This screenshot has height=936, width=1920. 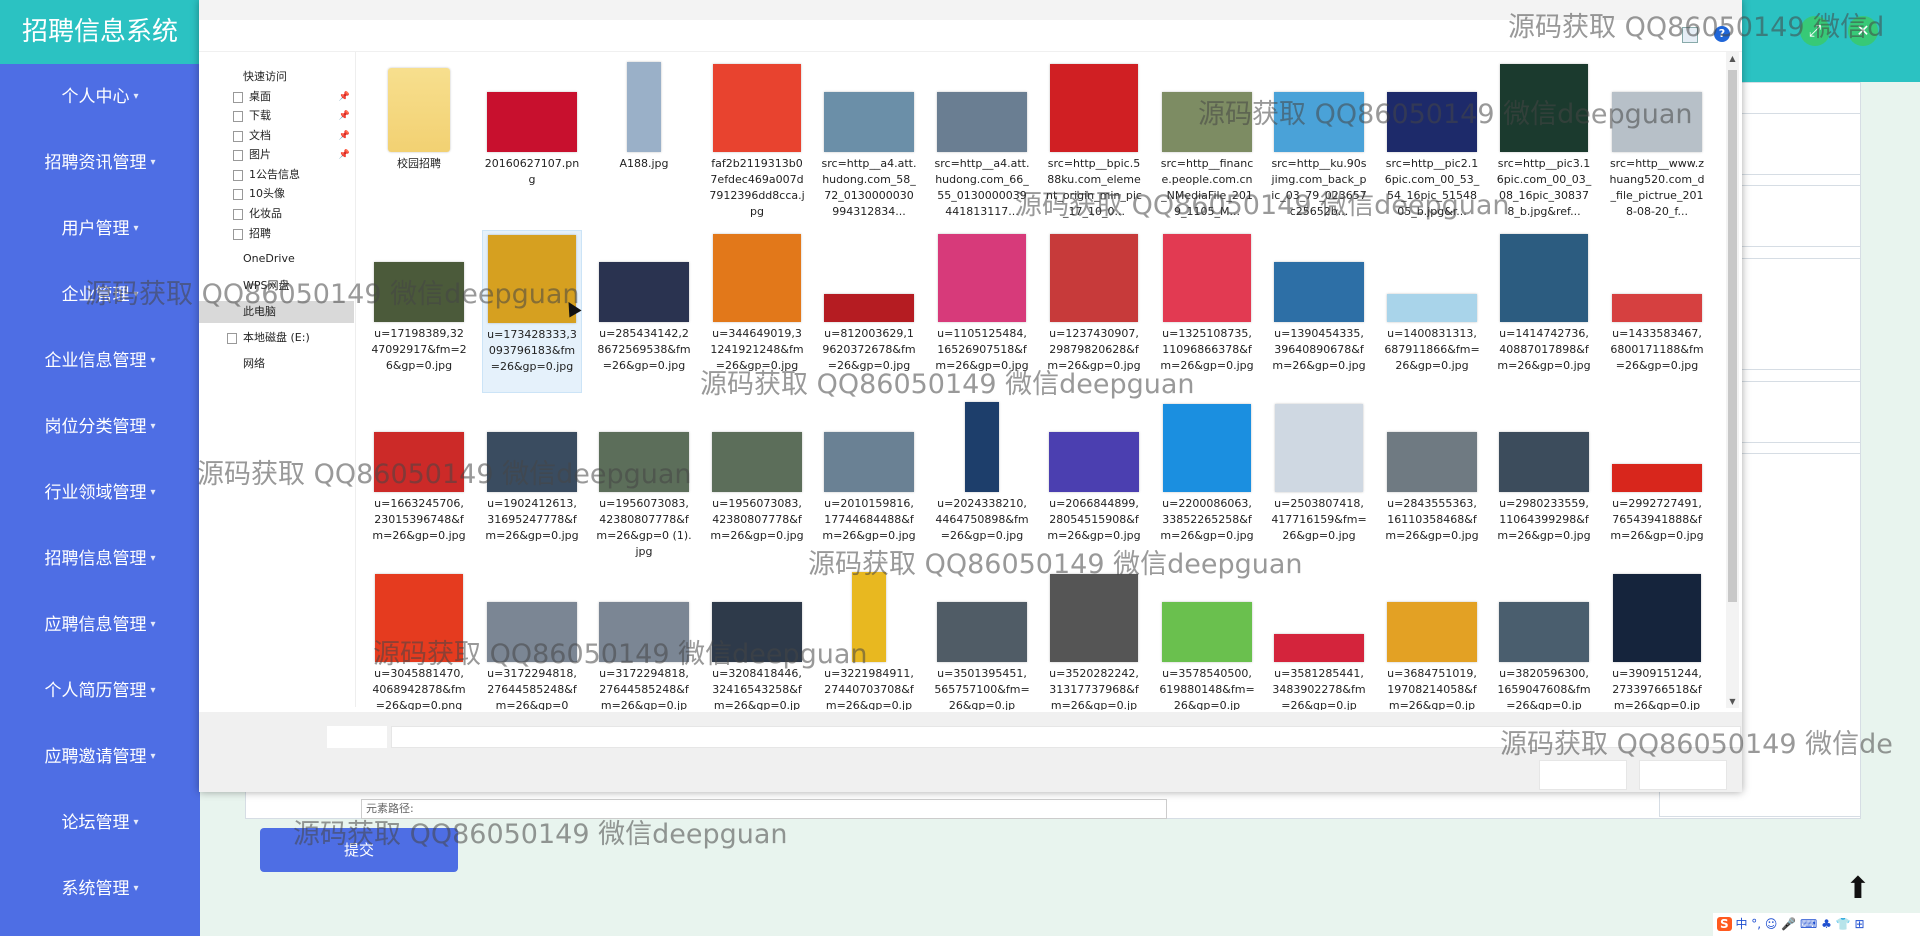 I want to click on nav-item: 本地磁盘 (E:), so click(x=276, y=338).